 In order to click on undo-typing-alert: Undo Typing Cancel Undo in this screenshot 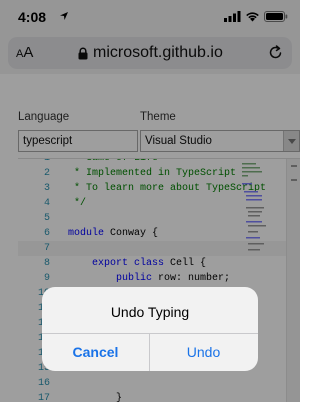, I will do `click(150, 329)`.